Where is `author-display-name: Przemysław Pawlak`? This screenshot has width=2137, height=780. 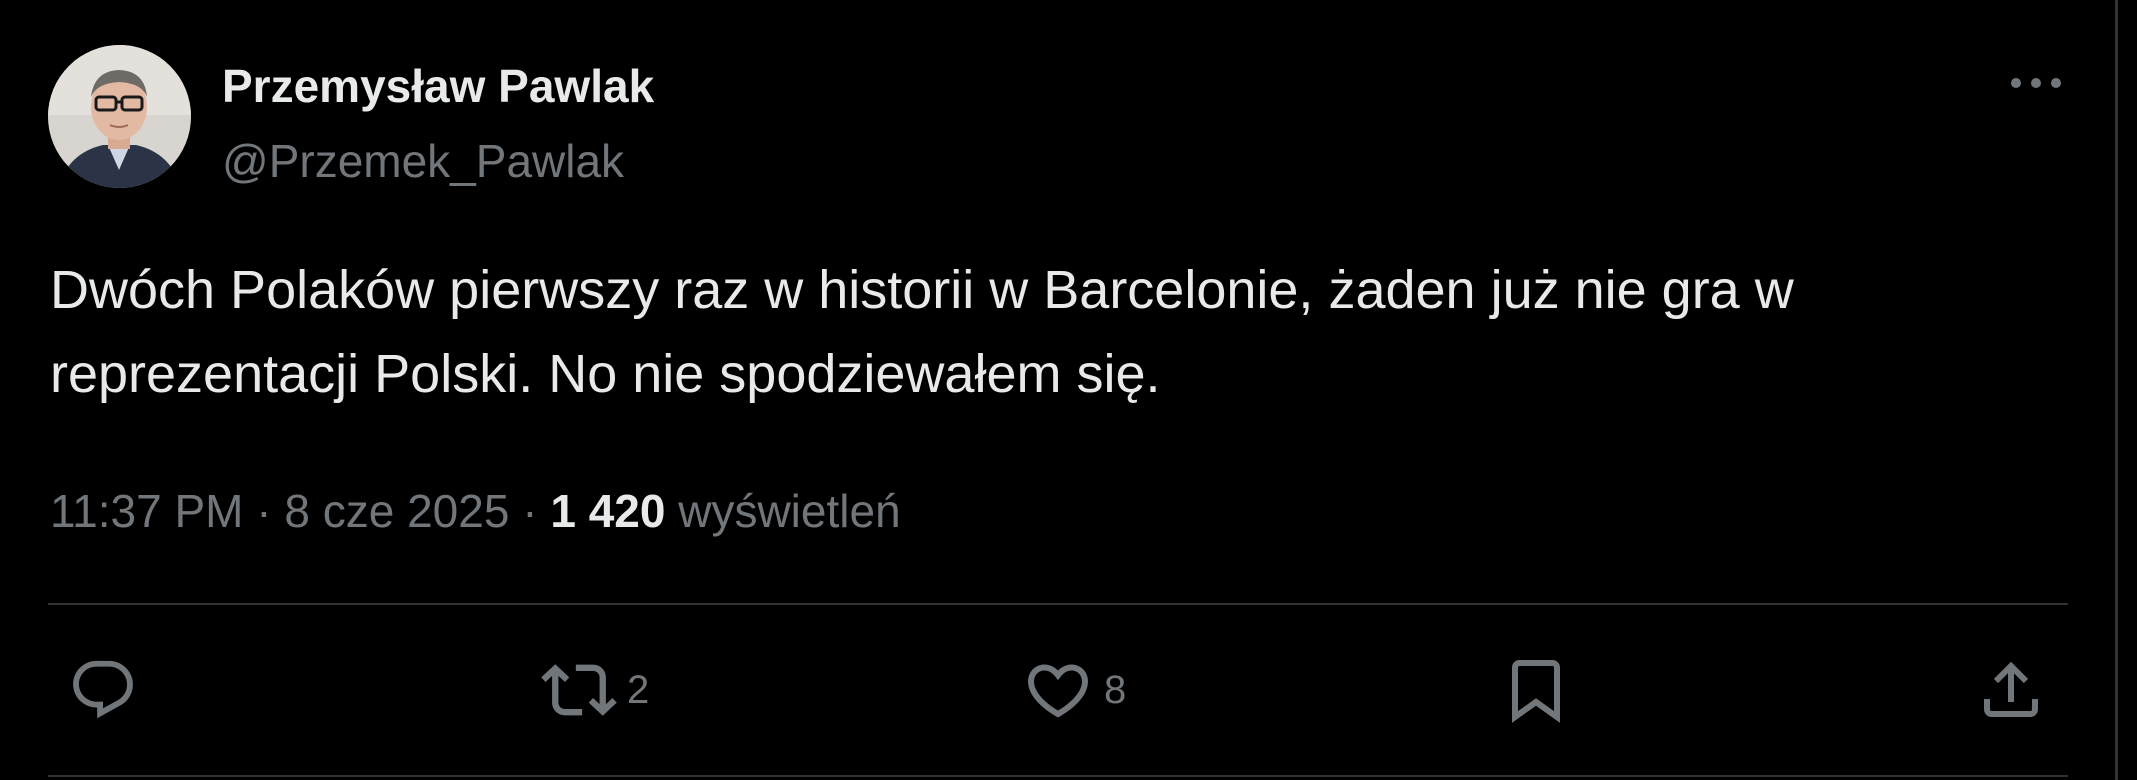
author-display-name: Przemysław Pawlak is located at coordinates (438, 86).